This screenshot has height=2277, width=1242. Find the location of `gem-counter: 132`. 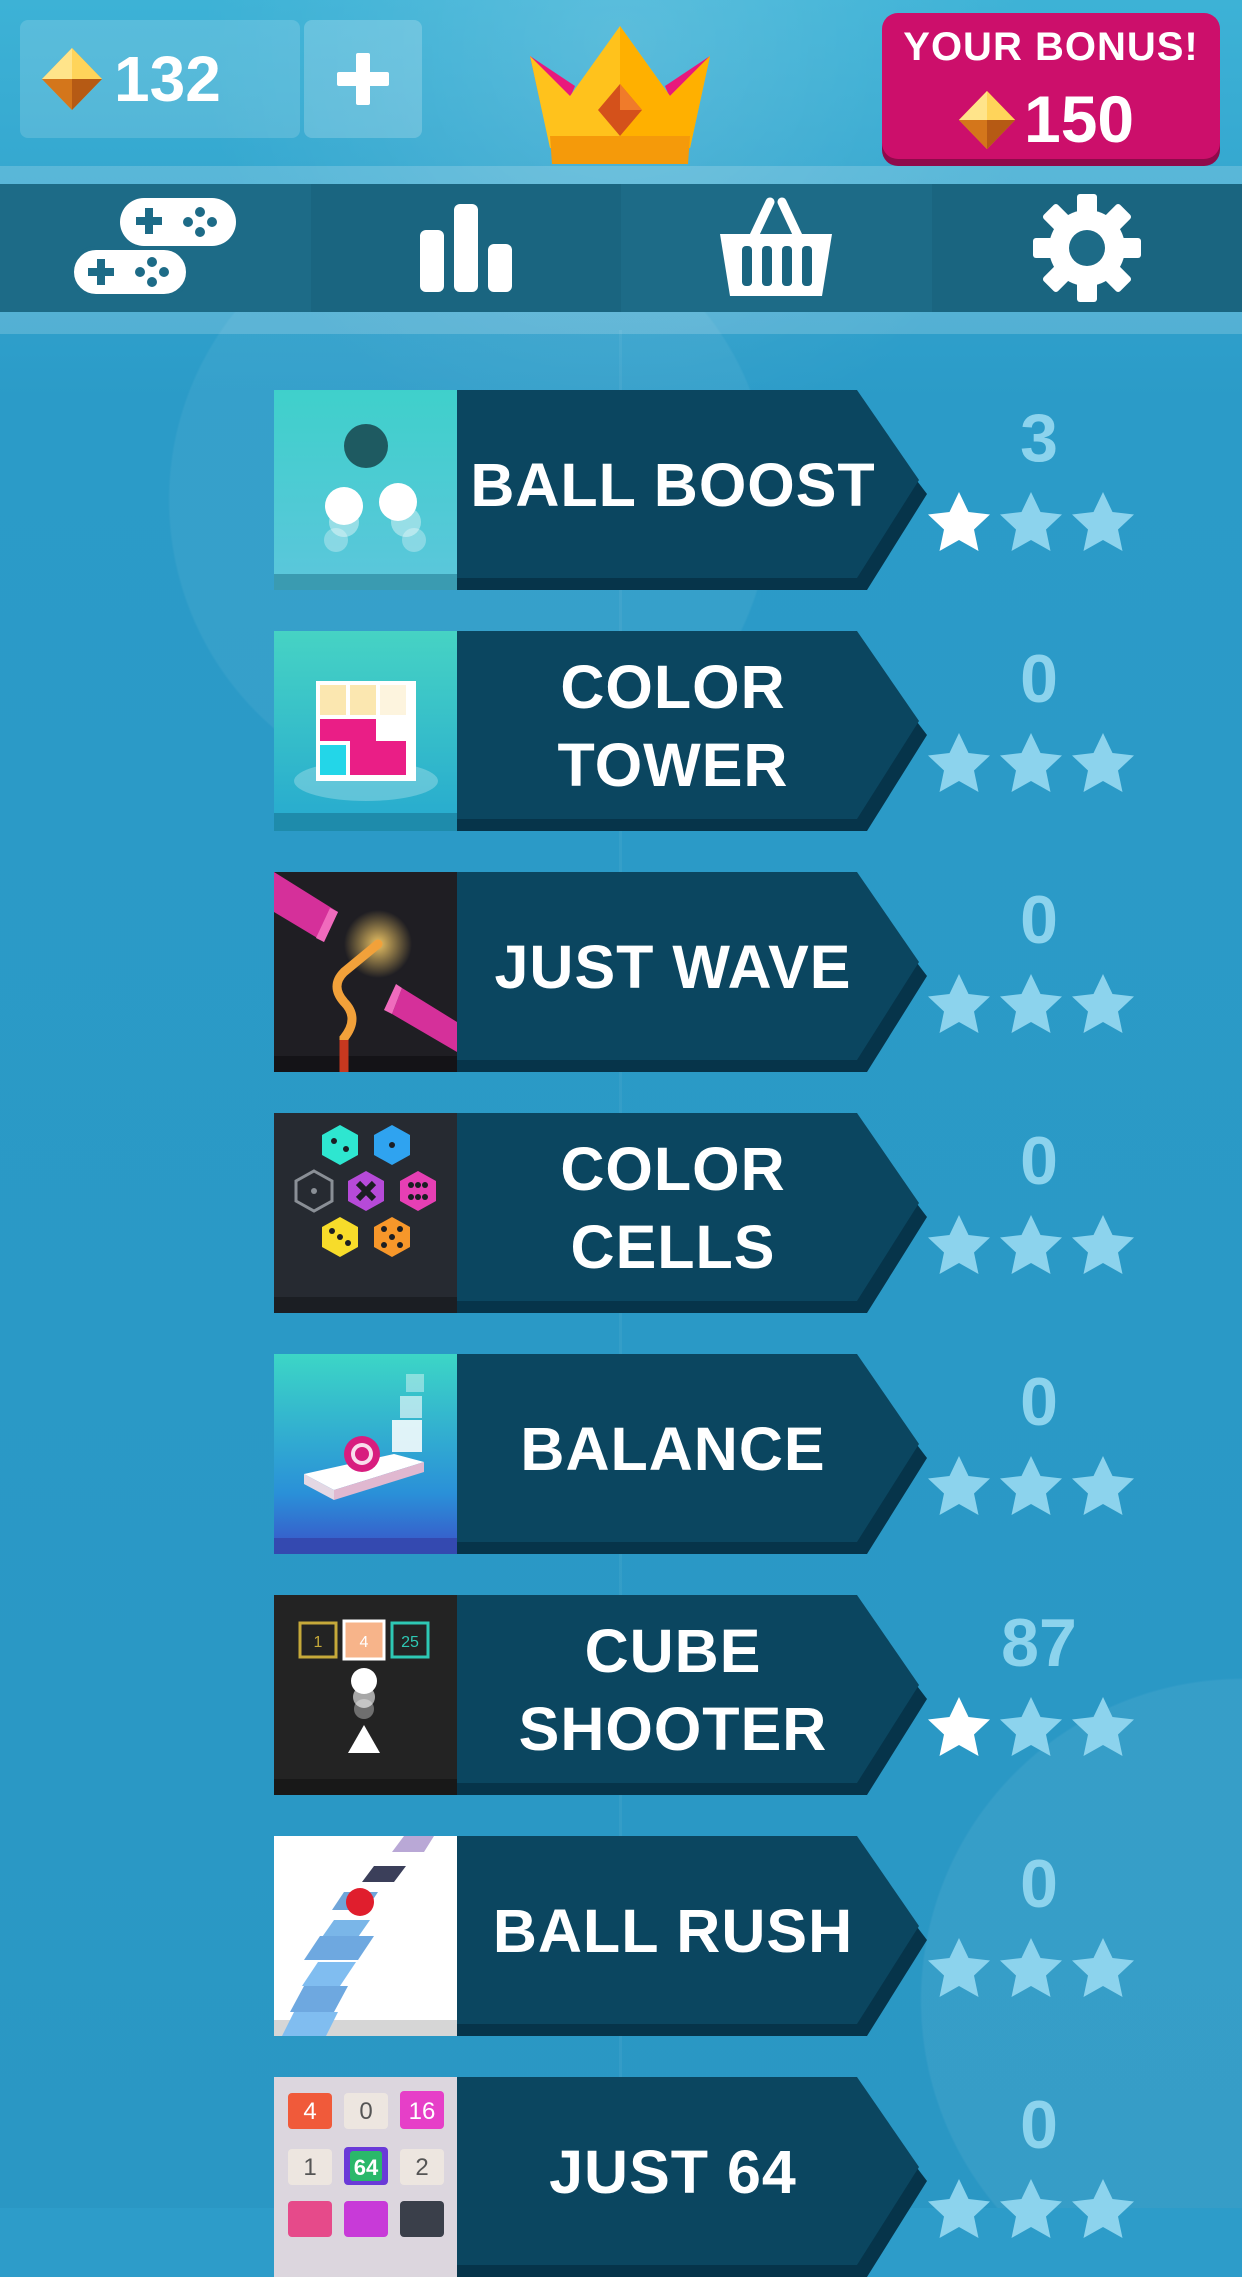

gem-counter: 132 is located at coordinates (160, 79).